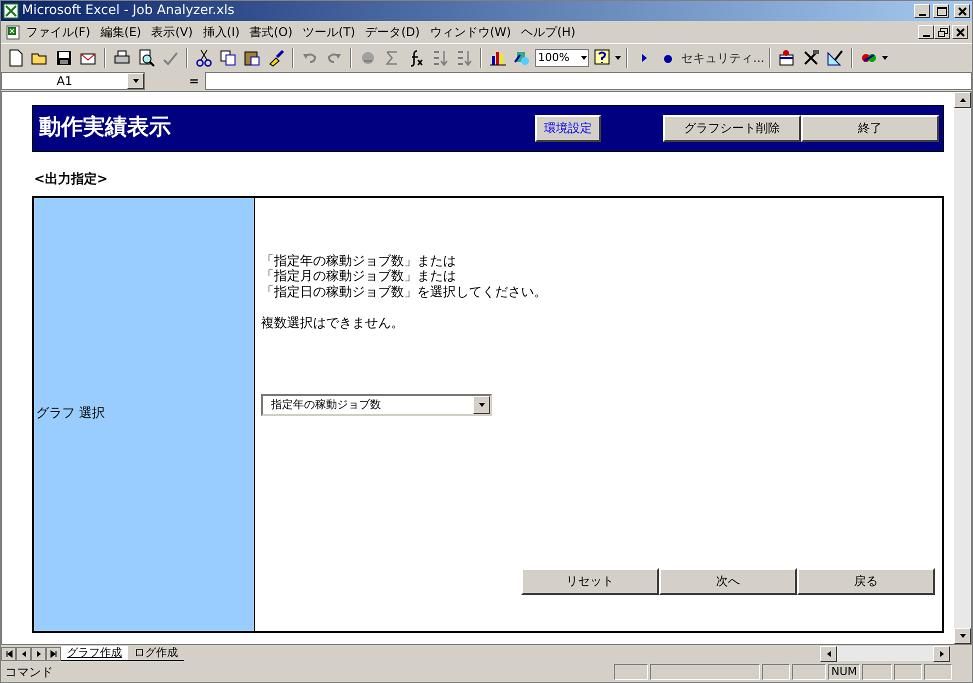 The height and width of the screenshot is (683, 973). I want to click on scroll-right-icon, so click(942, 654).